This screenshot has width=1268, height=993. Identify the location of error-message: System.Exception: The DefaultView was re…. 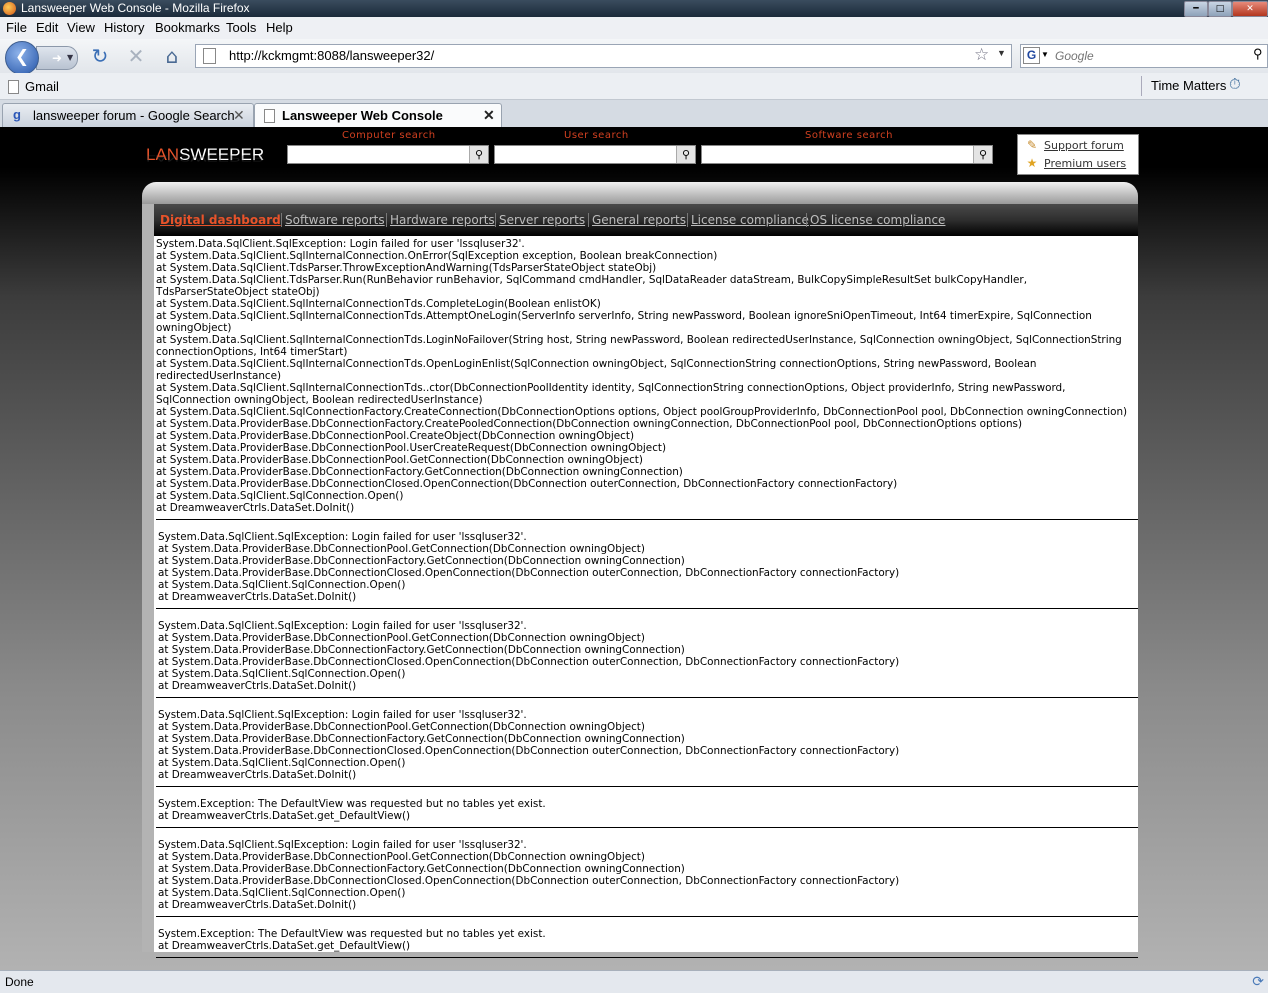
(352, 804).